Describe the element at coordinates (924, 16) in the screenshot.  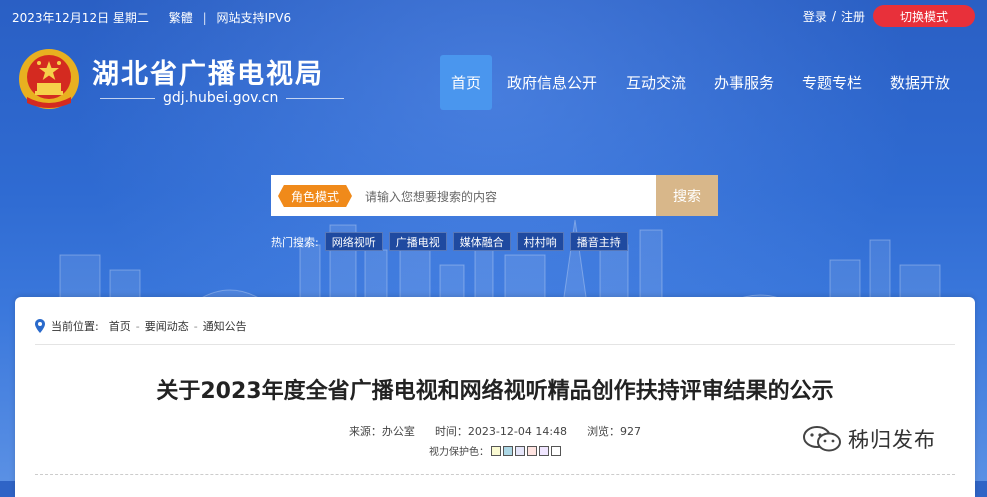
I see `switch-mode-button: 切换模式` at that location.